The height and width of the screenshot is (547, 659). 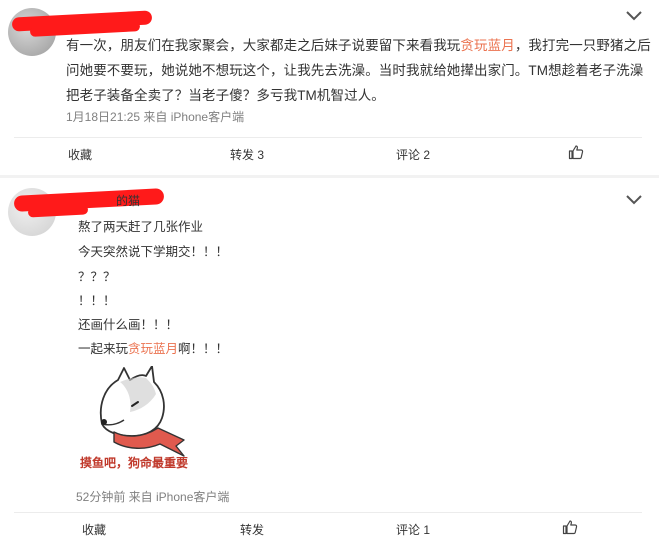 What do you see at coordinates (128, 200) in the screenshot?
I see `username: 的猫` at bounding box center [128, 200].